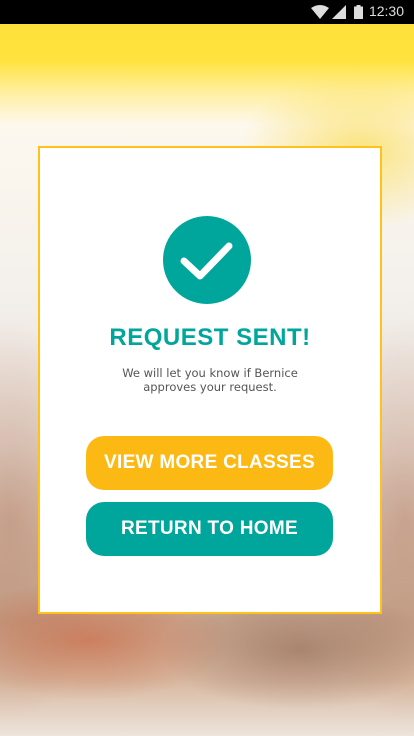 This screenshot has height=736, width=414. What do you see at coordinates (209, 529) in the screenshot?
I see `return-to-home-button: RETURN TO HOME` at bounding box center [209, 529].